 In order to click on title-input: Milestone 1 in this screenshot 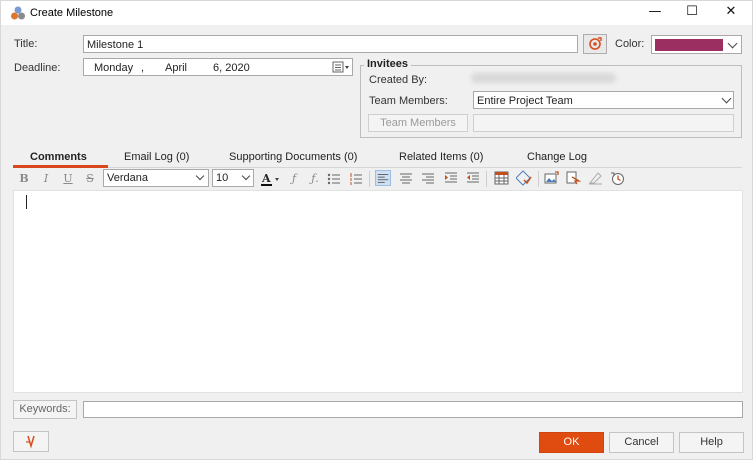, I will do `click(330, 44)`.